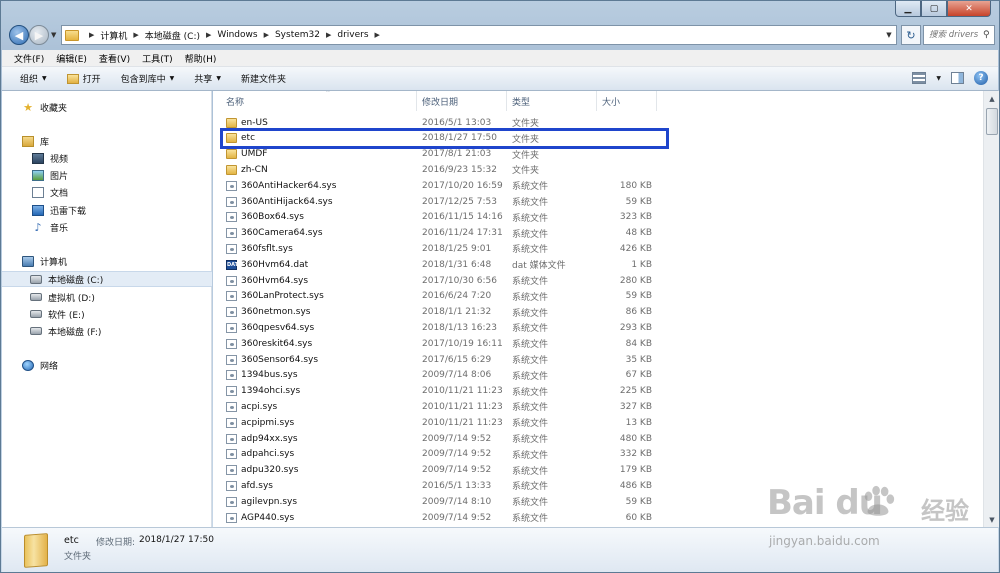 This screenshot has width=1000, height=573. Describe the element at coordinates (237, 35) in the screenshot. I see `breadcrumb-windows: Windows` at that location.